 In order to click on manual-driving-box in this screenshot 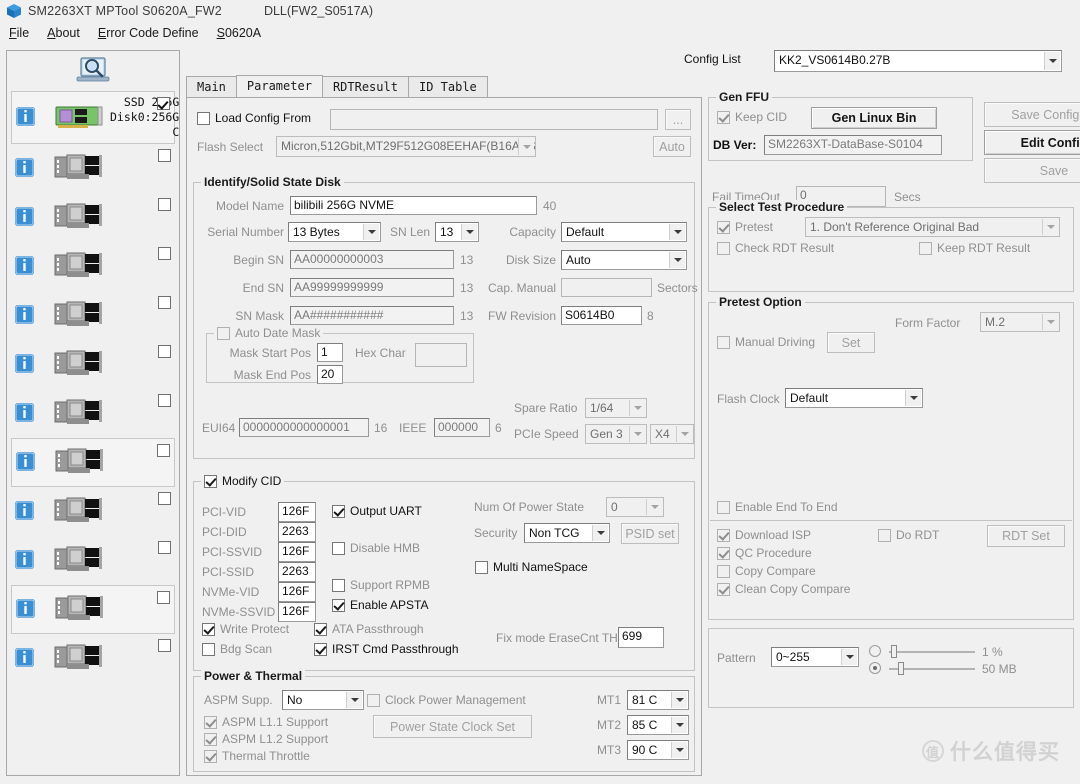, I will do `click(723, 342)`.